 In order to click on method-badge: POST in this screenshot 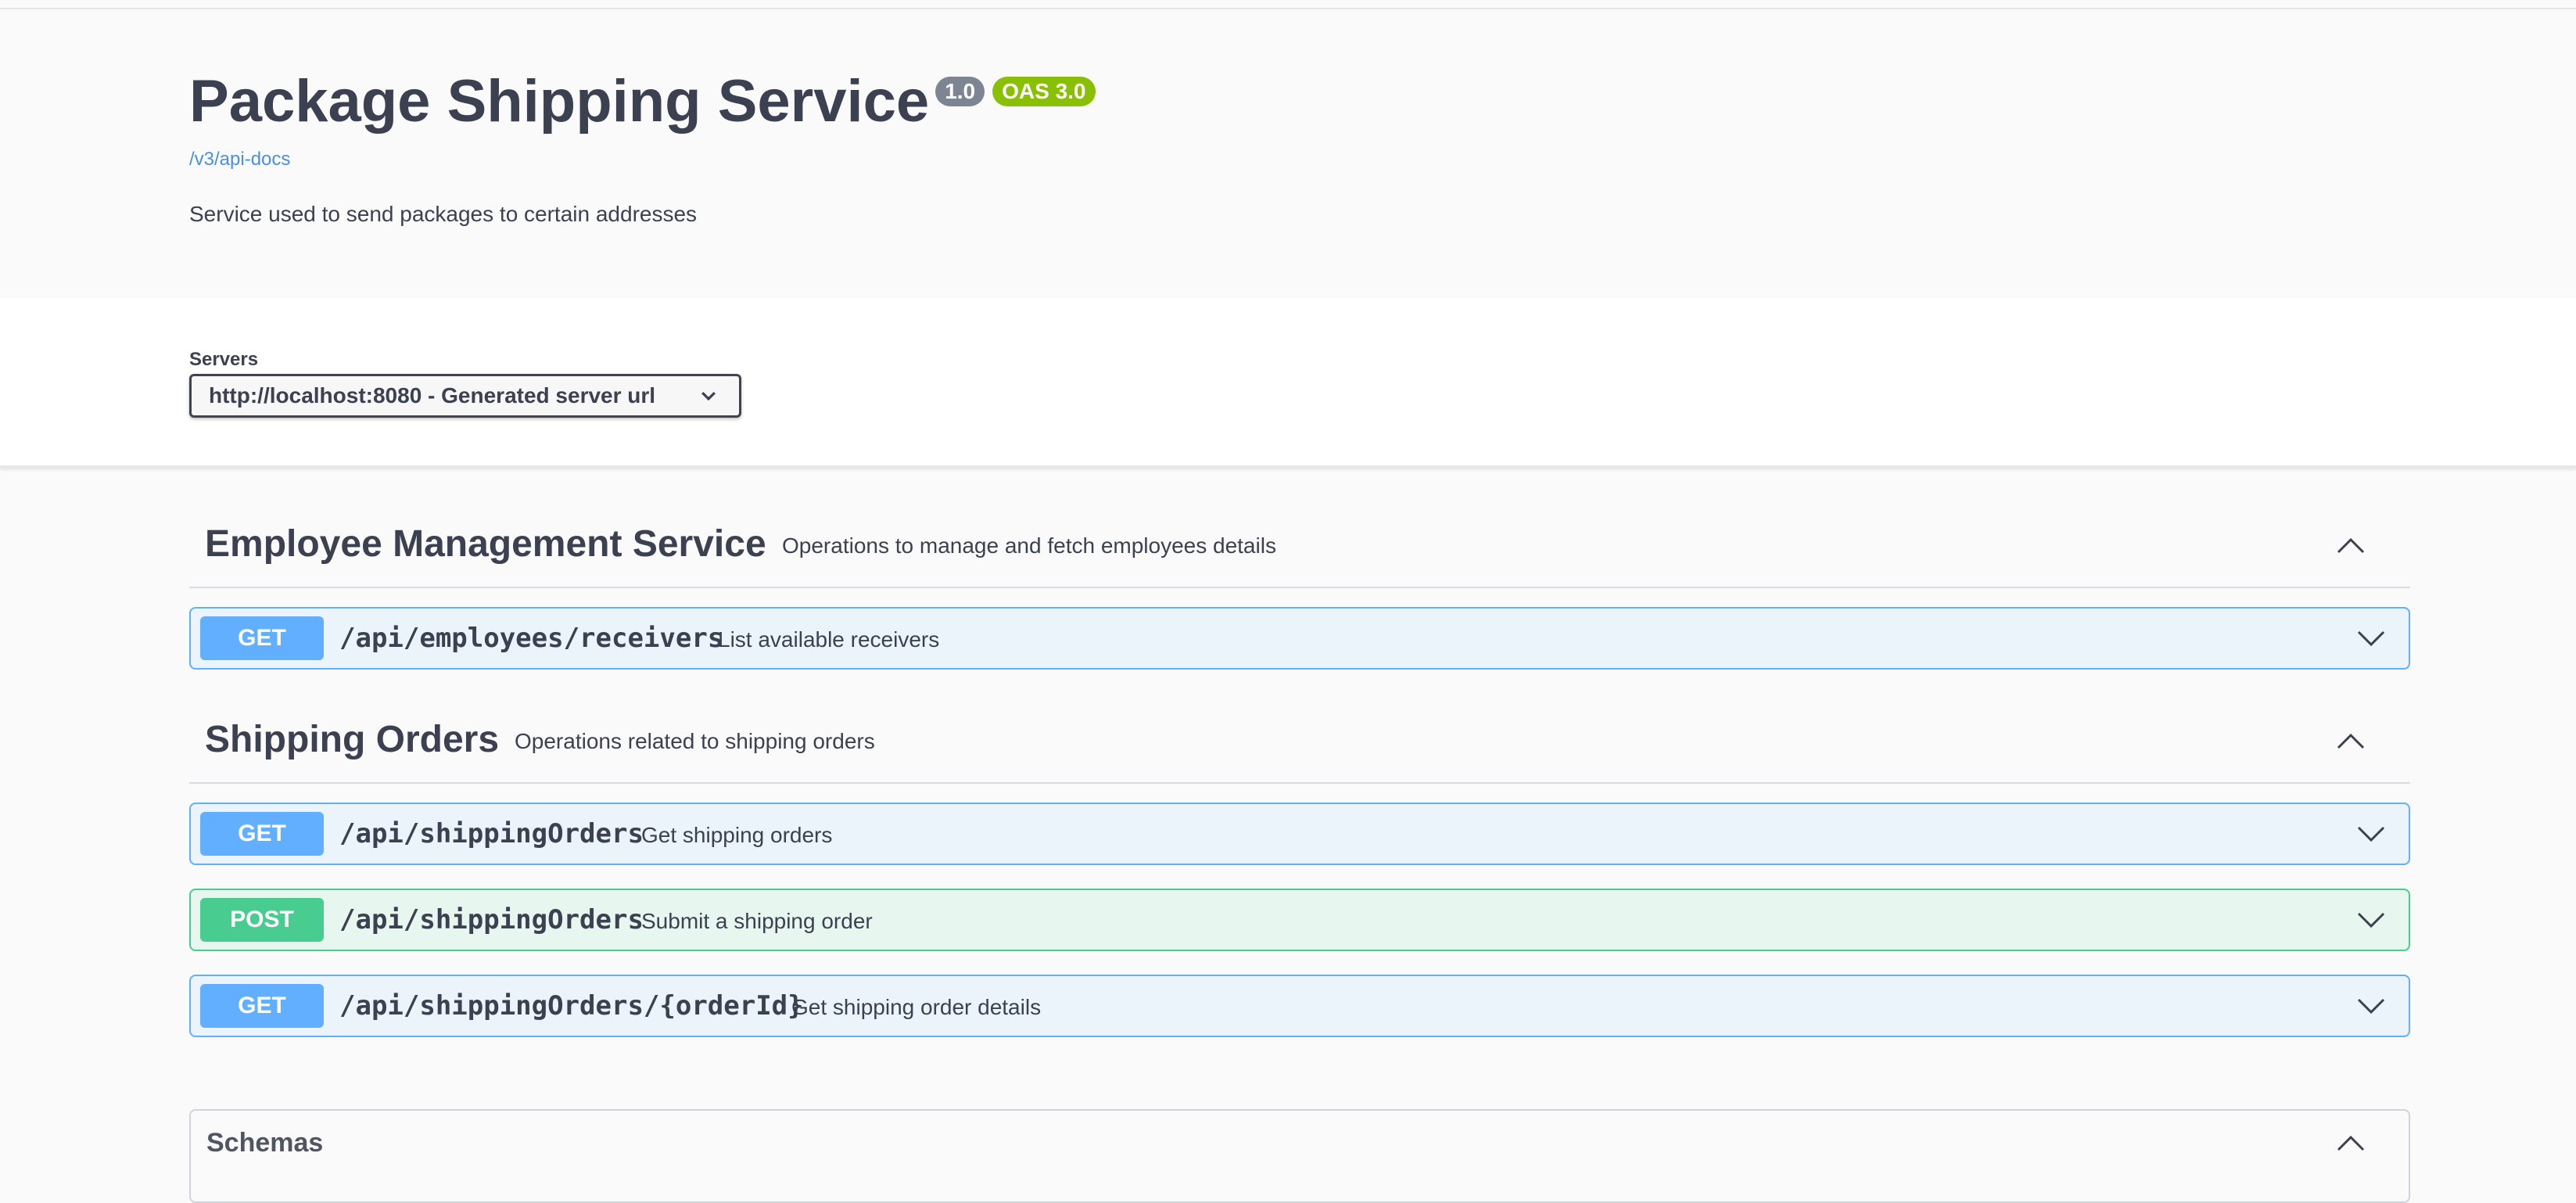, I will do `click(262, 920)`.